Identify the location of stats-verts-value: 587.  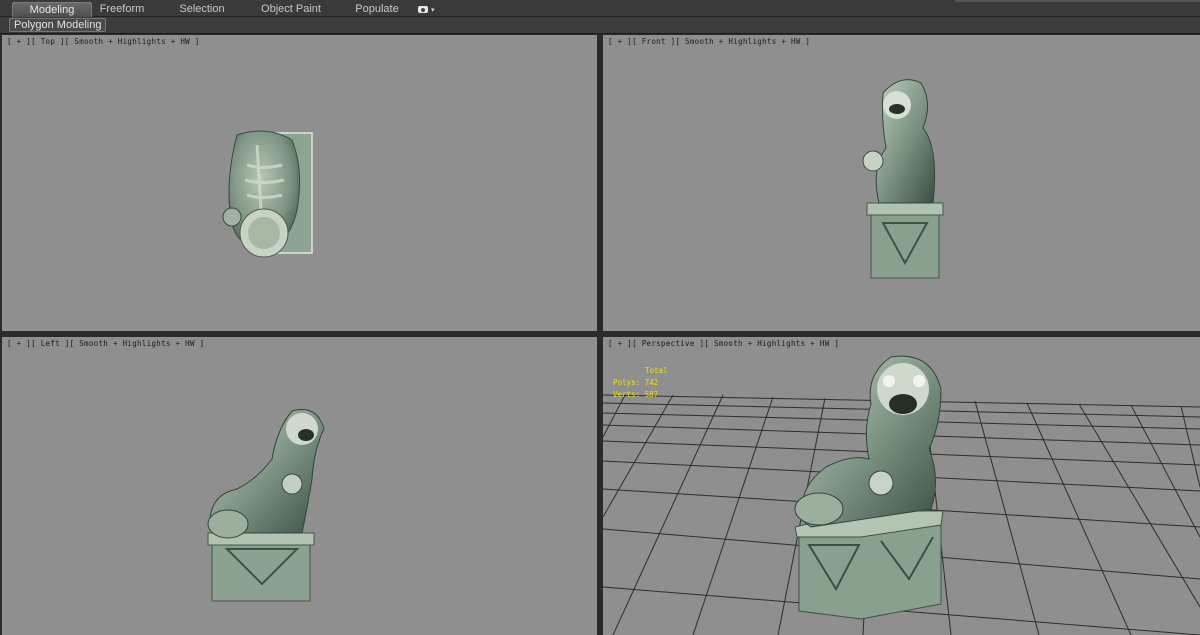
(651, 394).